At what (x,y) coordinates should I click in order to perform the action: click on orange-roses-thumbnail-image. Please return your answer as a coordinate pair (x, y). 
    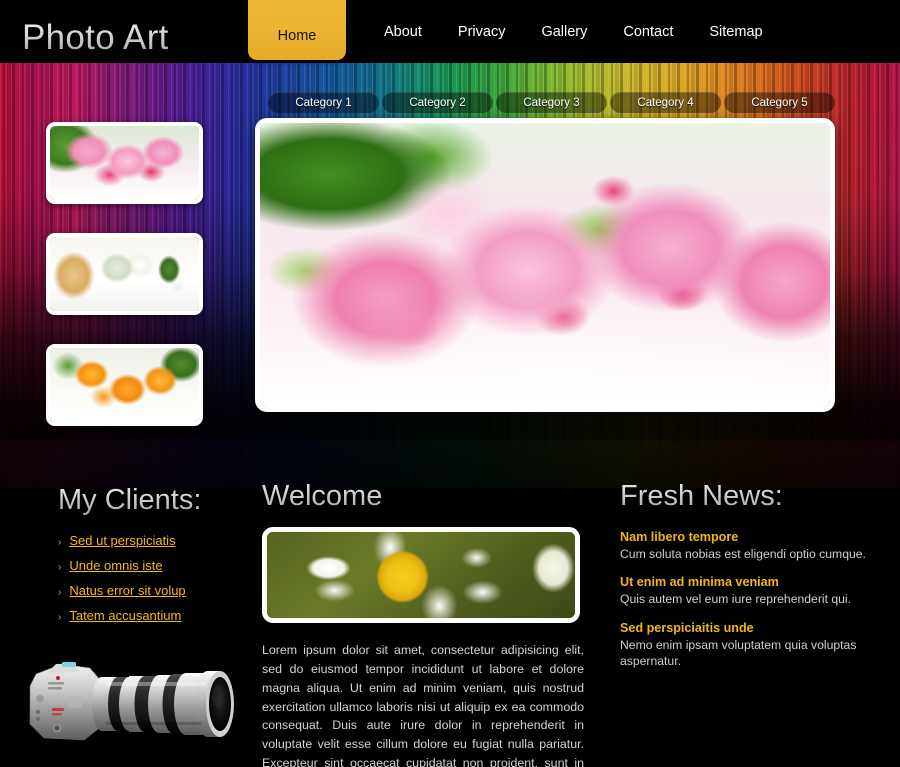
    Looking at the image, I should click on (124, 385).